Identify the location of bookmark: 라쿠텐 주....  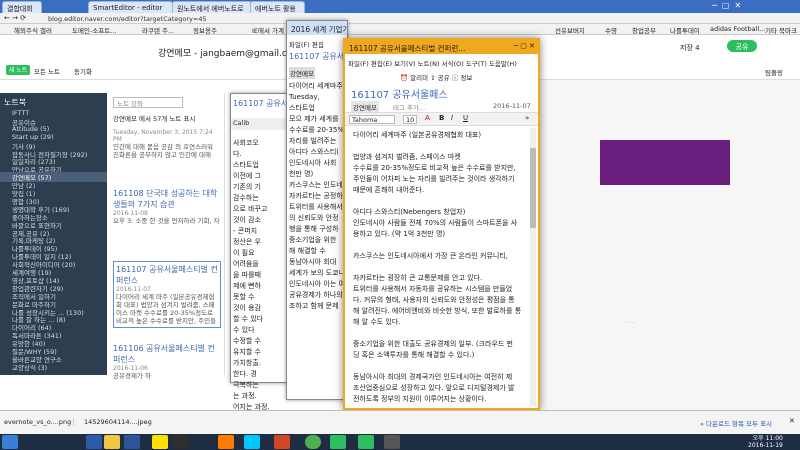
(158, 30).